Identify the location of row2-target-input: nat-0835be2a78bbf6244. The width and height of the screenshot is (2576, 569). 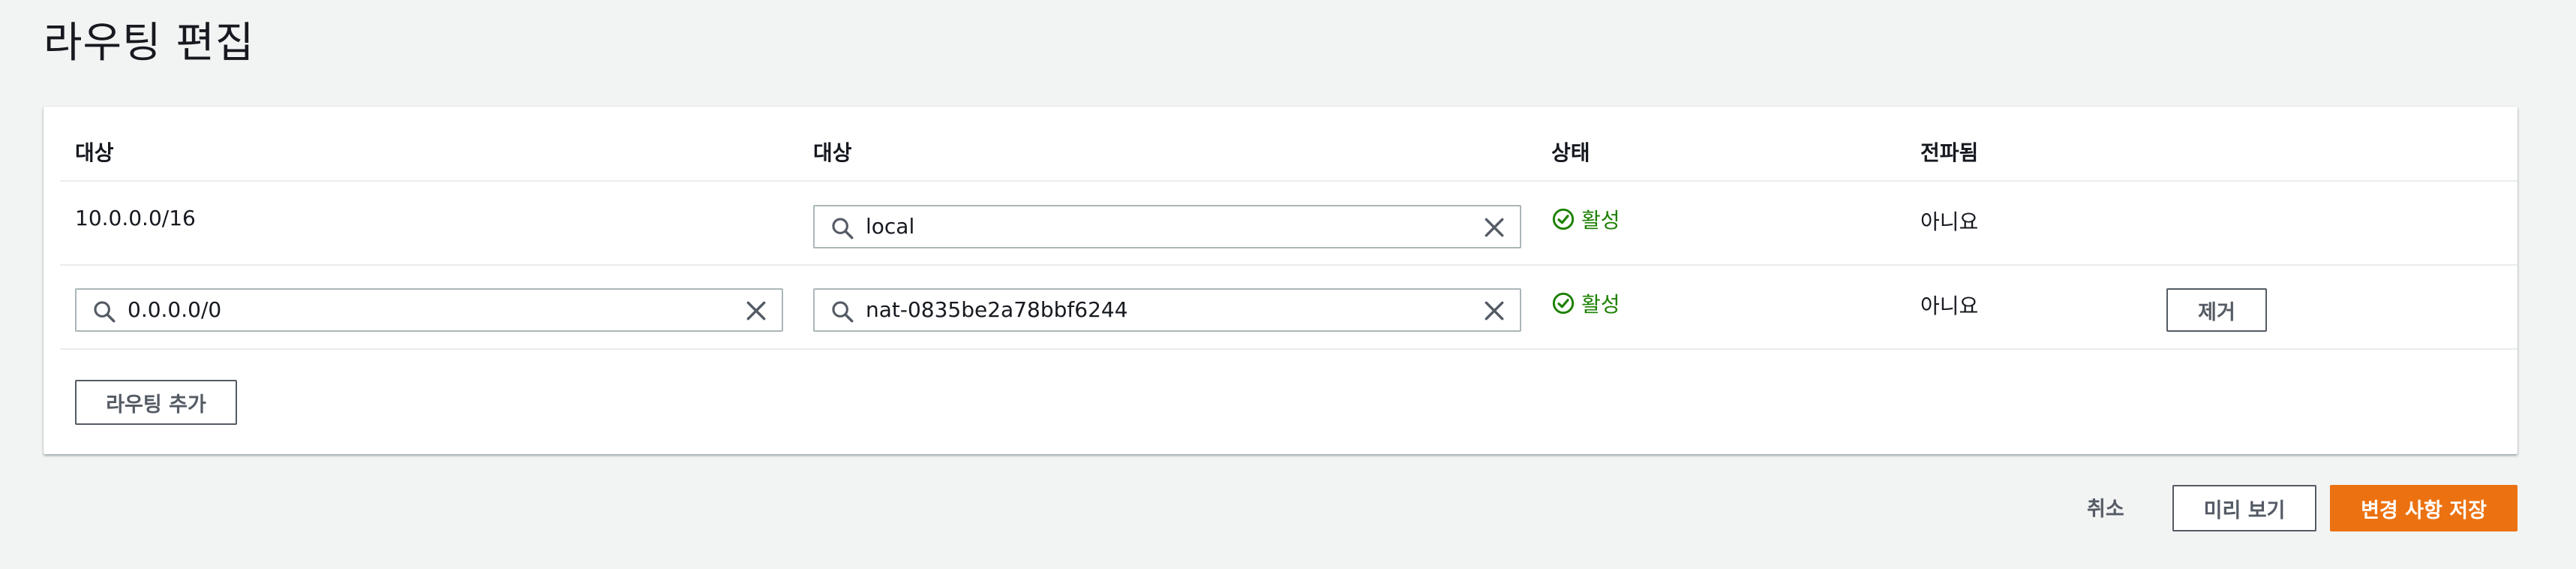
(1167, 310).